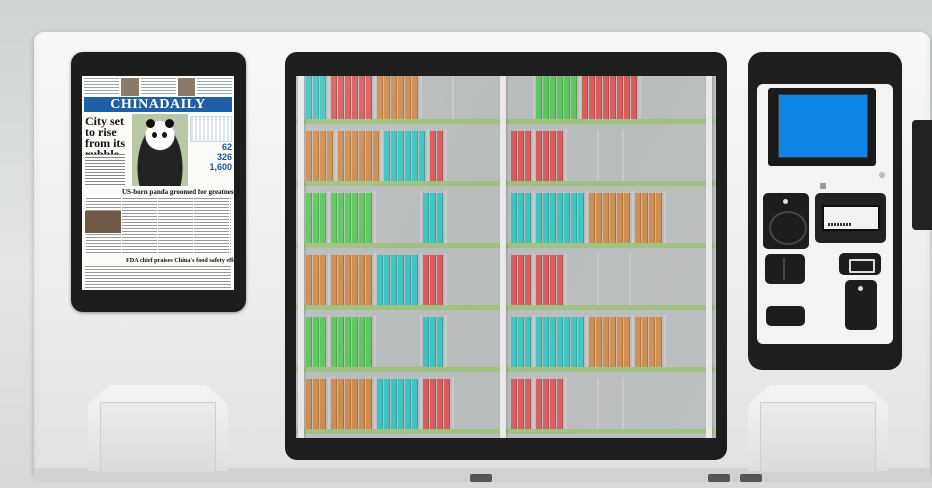  I want to click on usb-port-icon, so click(860, 264).